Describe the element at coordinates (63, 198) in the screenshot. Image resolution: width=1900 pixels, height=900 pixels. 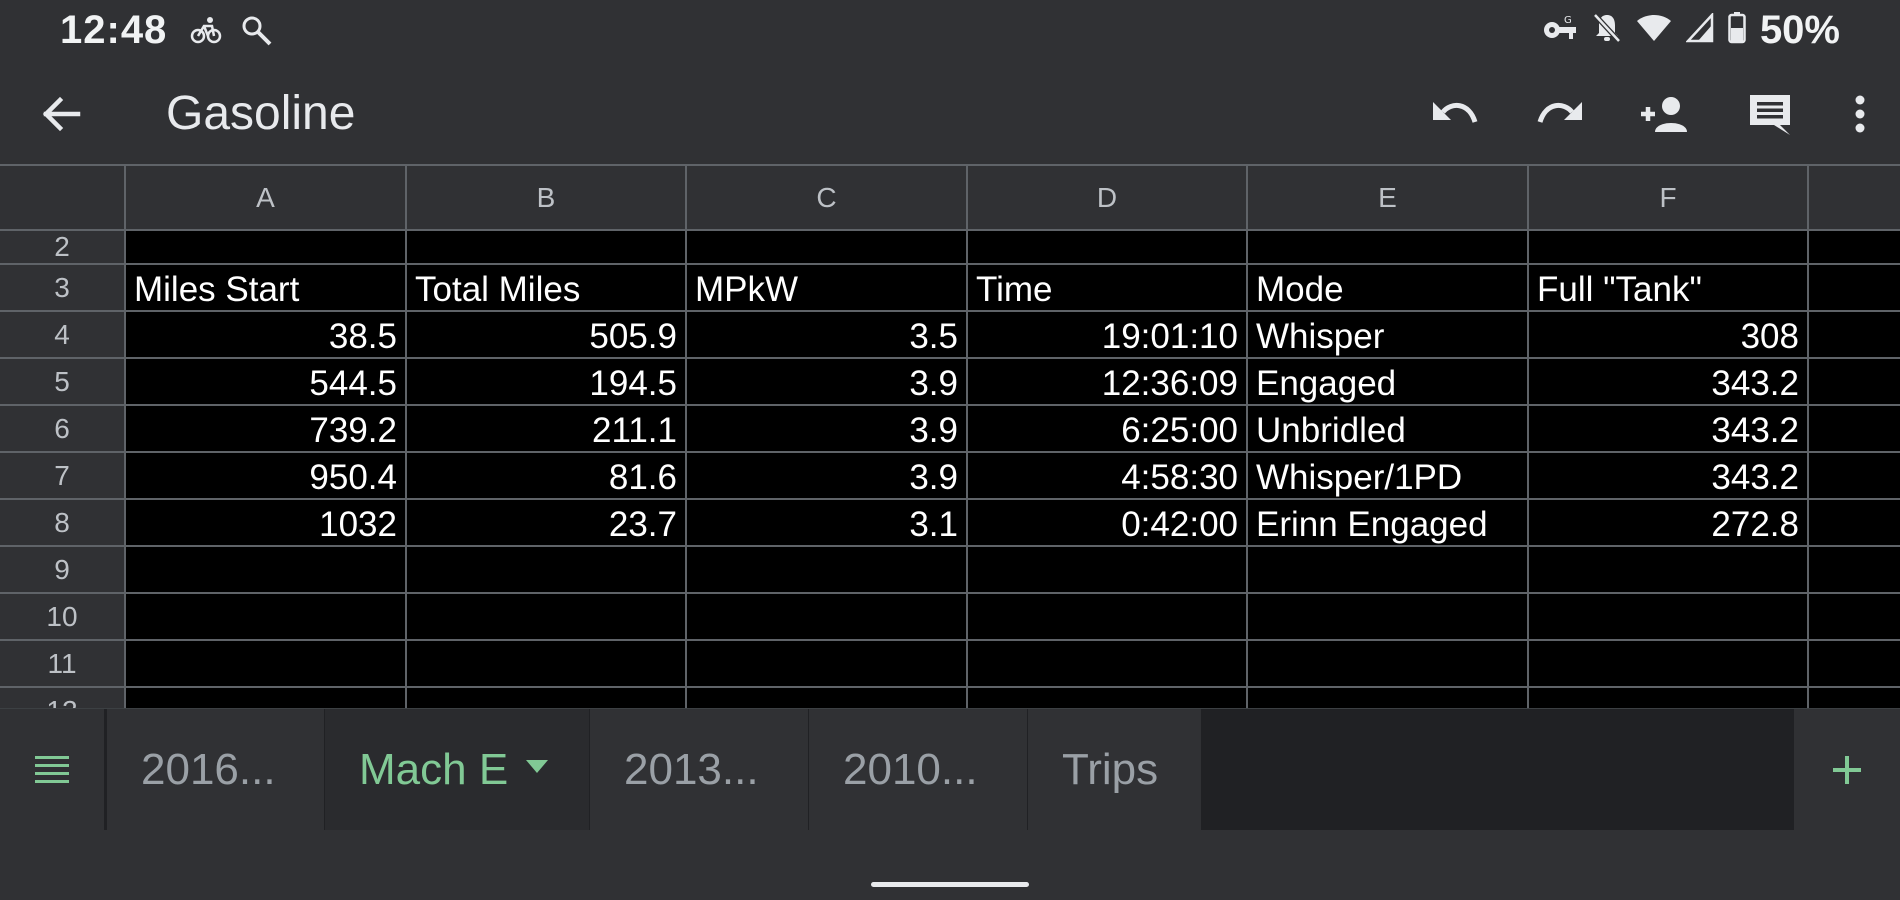
I see `select-all-corner` at that location.